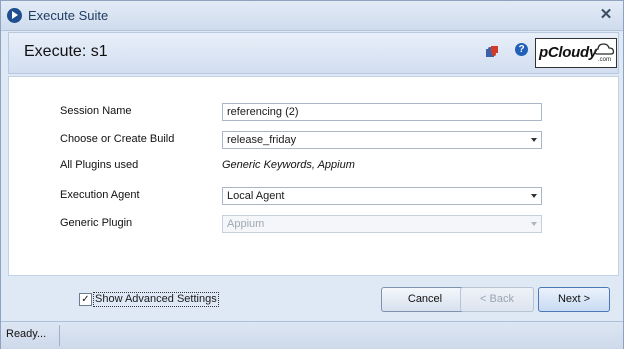 The width and height of the screenshot is (624, 349). What do you see at coordinates (382, 224) in the screenshot?
I see `generic-plugin-select: Appium` at bounding box center [382, 224].